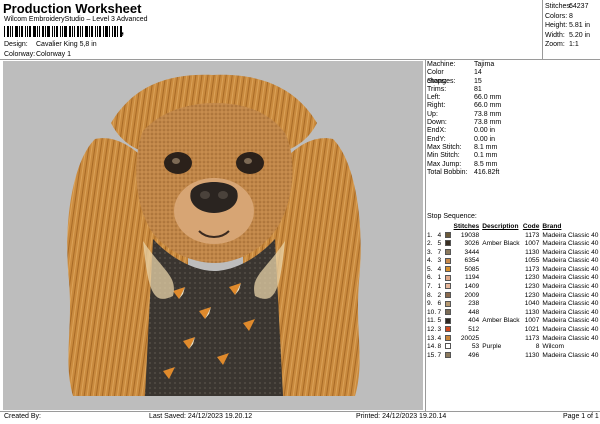 This screenshot has width=600, height=424. What do you see at coordinates (474, 321) in the screenshot?
I see `stitch-count: 404` at bounding box center [474, 321].